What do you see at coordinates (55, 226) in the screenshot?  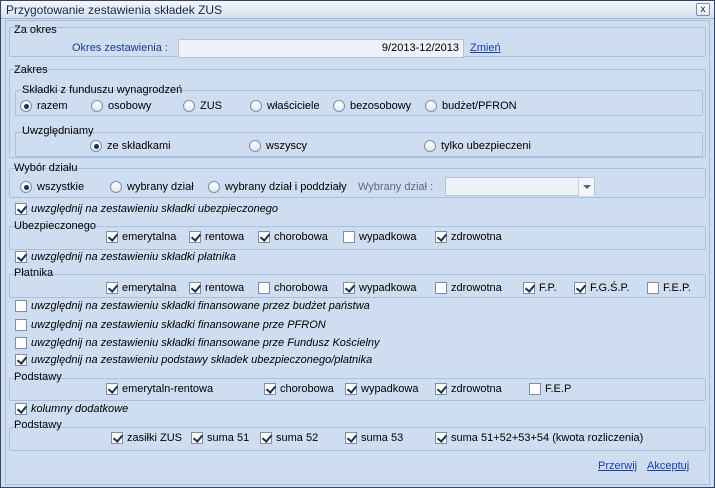 I see `group-ubezpieczonego-label: Ubezpieczonego` at bounding box center [55, 226].